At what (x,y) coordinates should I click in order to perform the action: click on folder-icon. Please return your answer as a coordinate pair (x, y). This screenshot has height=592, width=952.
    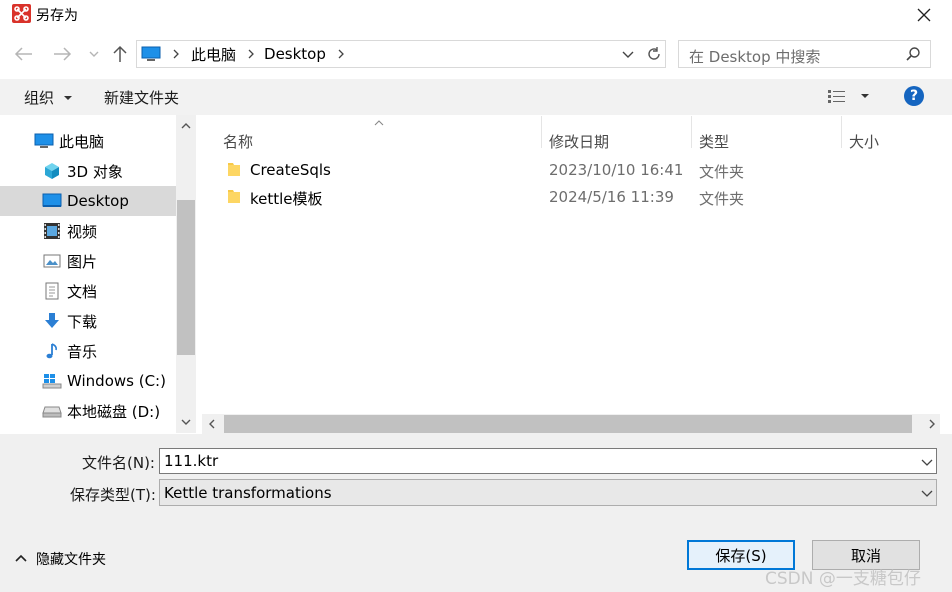
    Looking at the image, I should click on (234, 169).